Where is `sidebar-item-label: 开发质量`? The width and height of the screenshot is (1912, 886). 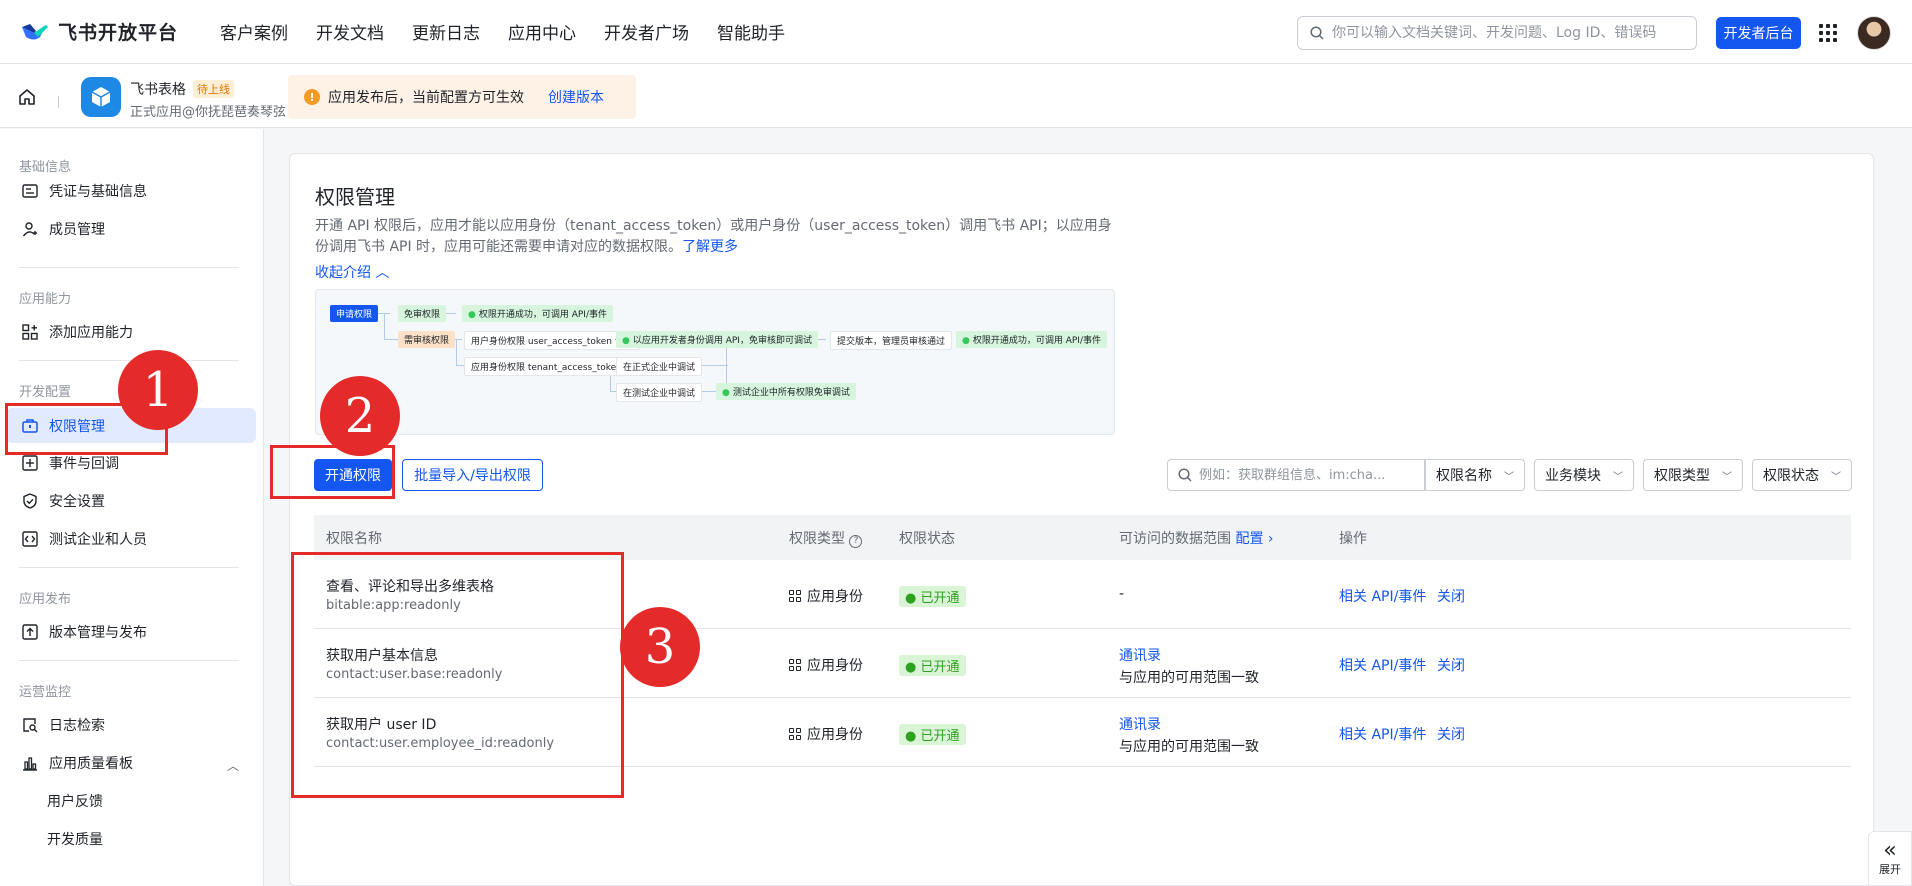 sidebar-item-label: 开发质量 is located at coordinates (75, 839).